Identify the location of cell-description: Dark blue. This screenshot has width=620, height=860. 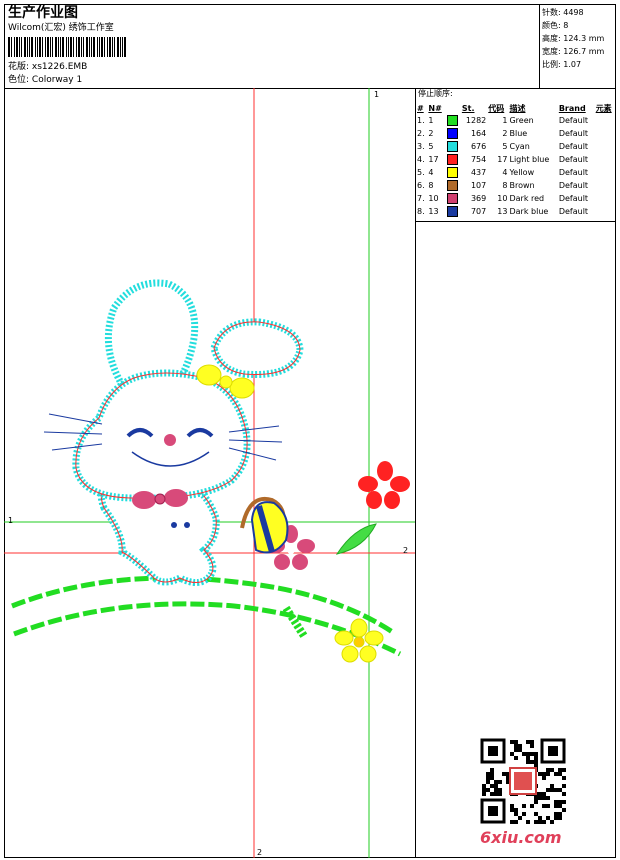
(529, 211).